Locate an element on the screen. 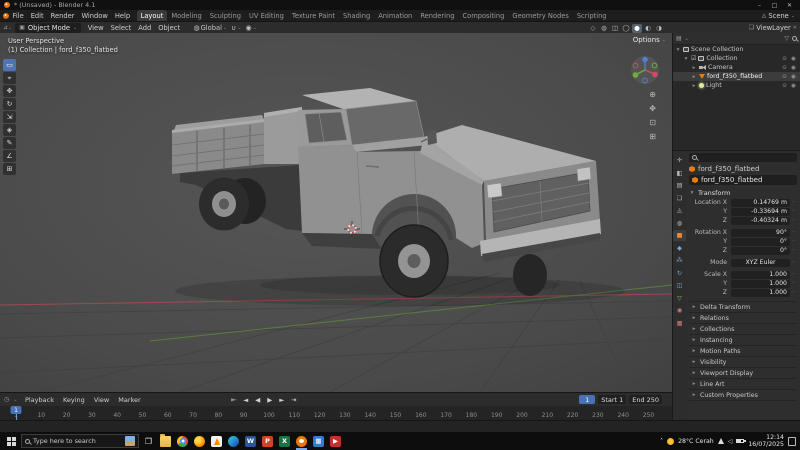 The width and height of the screenshot is (800, 450). scene-selector: ◬ Scene ⌄ is located at coordinates (779, 16).